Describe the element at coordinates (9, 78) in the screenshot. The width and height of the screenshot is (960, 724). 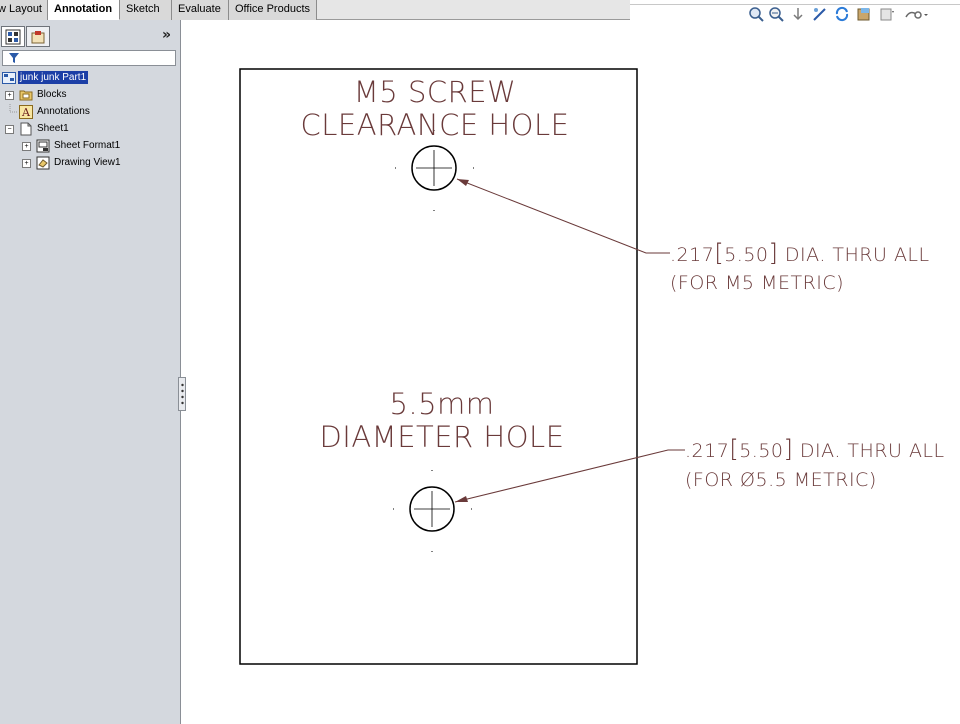
I see `drawing-doc-icon` at that location.